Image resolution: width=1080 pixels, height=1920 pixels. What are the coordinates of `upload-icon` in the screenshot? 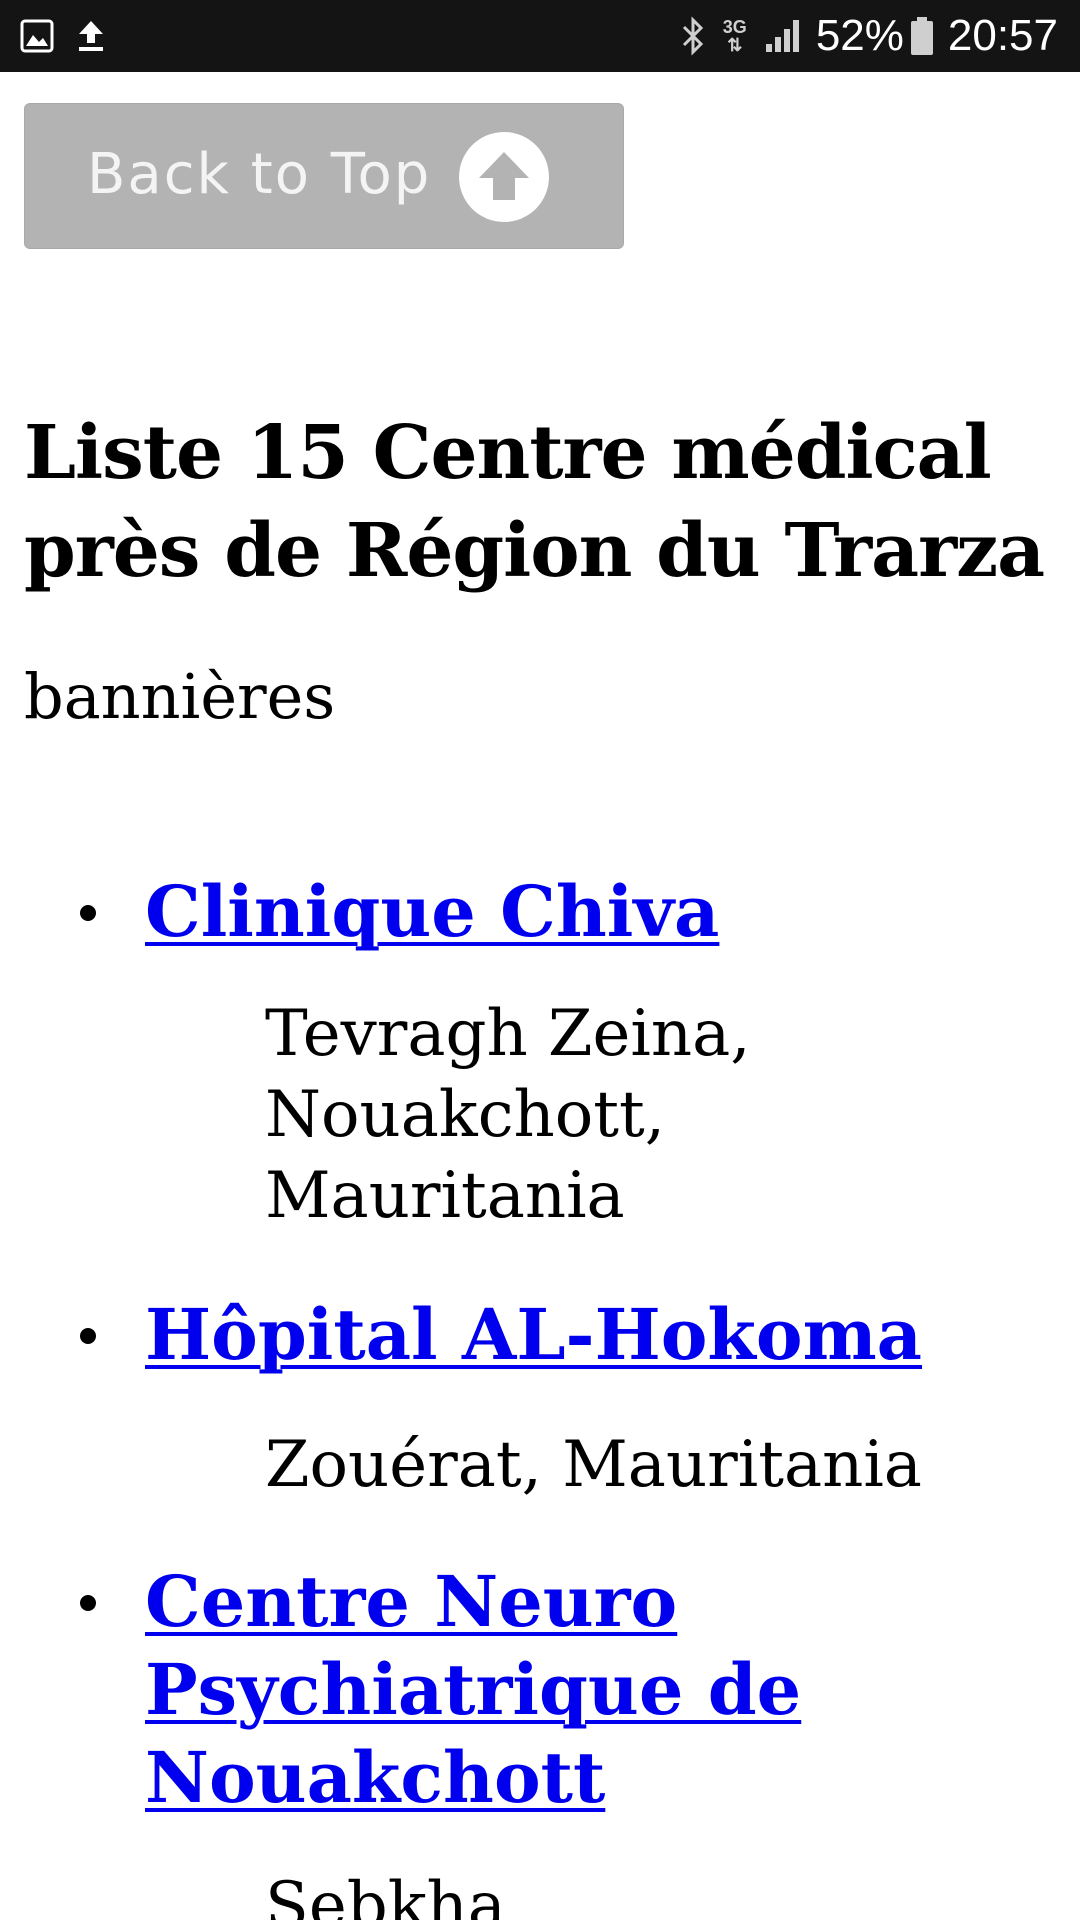 It's located at (91, 36).